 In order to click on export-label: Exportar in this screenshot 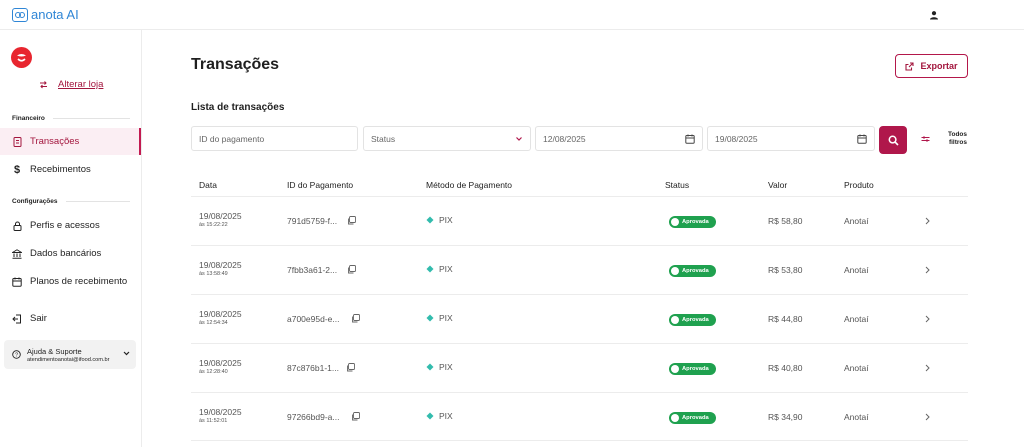, I will do `click(939, 66)`.